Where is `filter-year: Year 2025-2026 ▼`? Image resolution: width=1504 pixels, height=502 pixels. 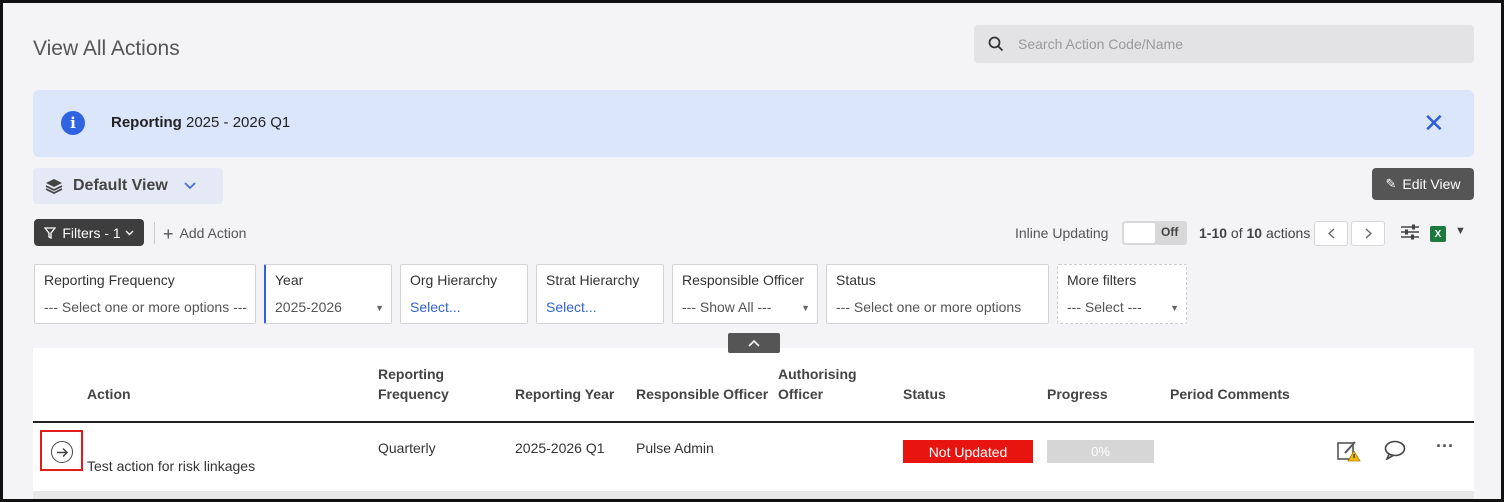
filter-year: Year 2025-2026 ▼ is located at coordinates (328, 294).